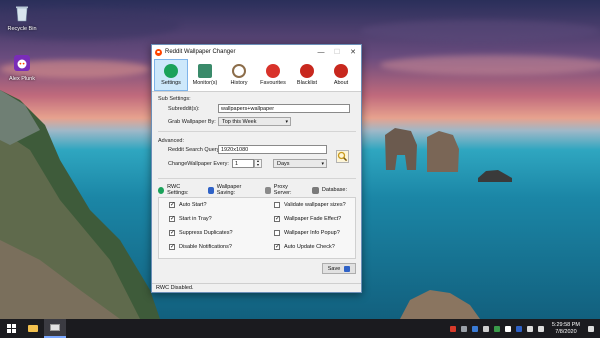  I want to click on tab-label: RWC Settings:, so click(178, 190).